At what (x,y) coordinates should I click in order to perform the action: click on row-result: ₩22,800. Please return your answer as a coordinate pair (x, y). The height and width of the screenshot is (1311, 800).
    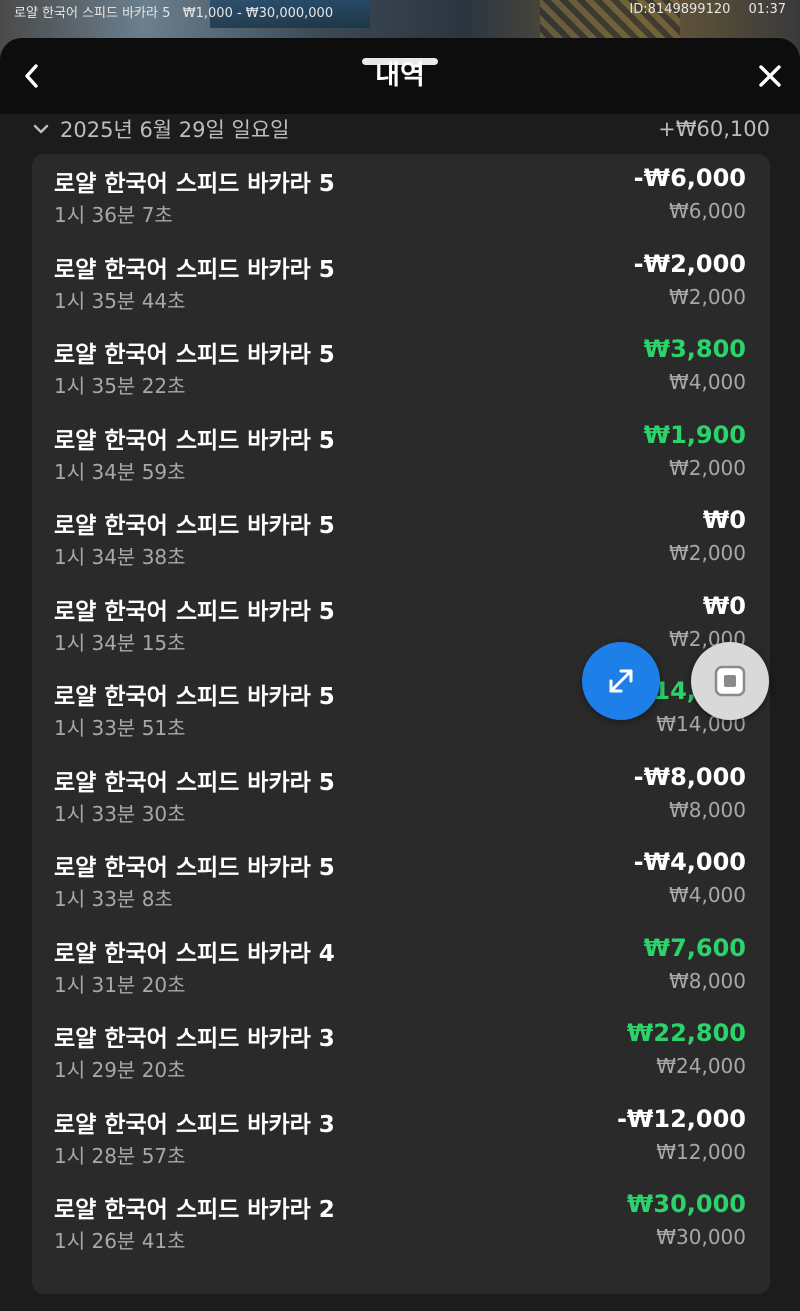
    Looking at the image, I should click on (686, 1033).